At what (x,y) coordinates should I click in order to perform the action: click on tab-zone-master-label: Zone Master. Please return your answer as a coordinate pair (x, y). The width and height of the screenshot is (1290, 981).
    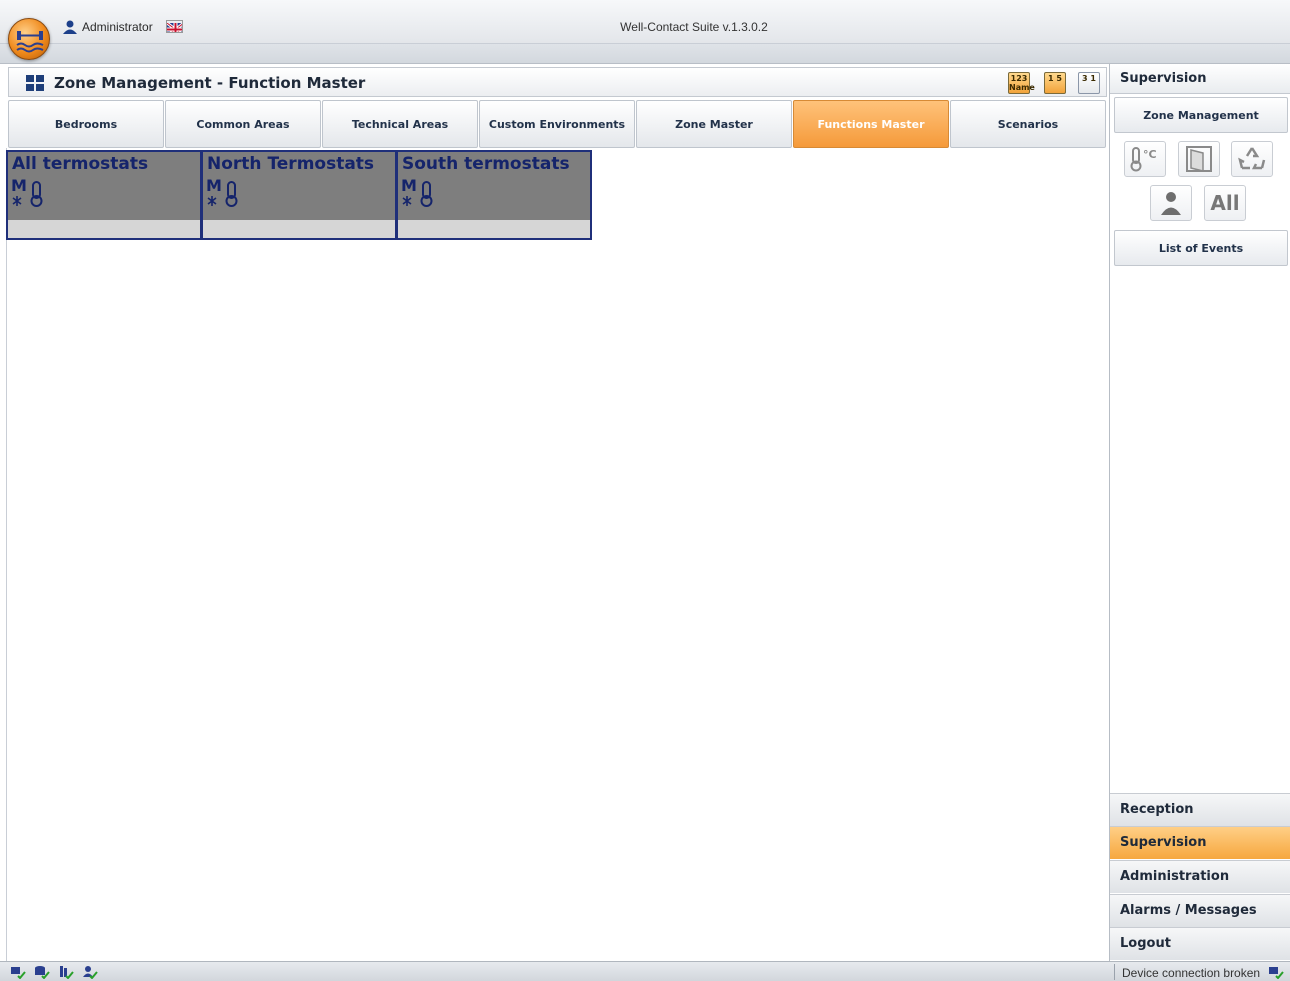
    Looking at the image, I should click on (714, 124).